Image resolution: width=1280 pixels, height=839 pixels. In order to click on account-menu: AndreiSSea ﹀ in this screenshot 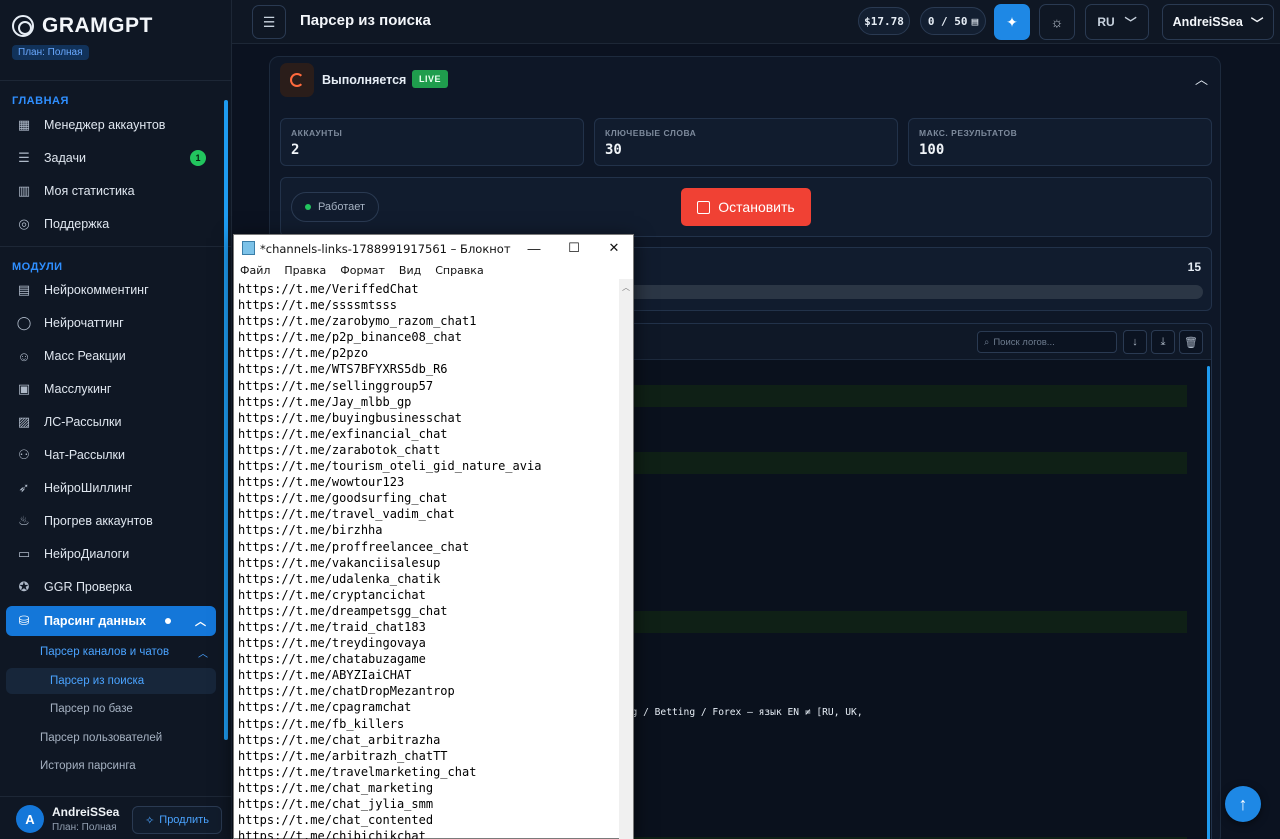, I will do `click(1218, 22)`.